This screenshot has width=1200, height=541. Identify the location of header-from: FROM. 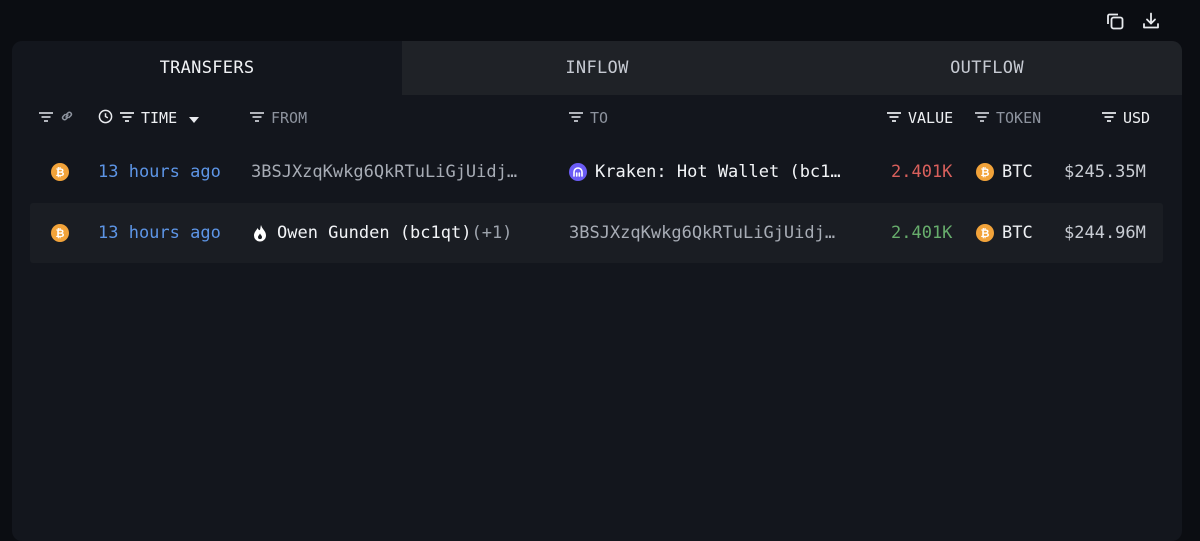
(278, 118).